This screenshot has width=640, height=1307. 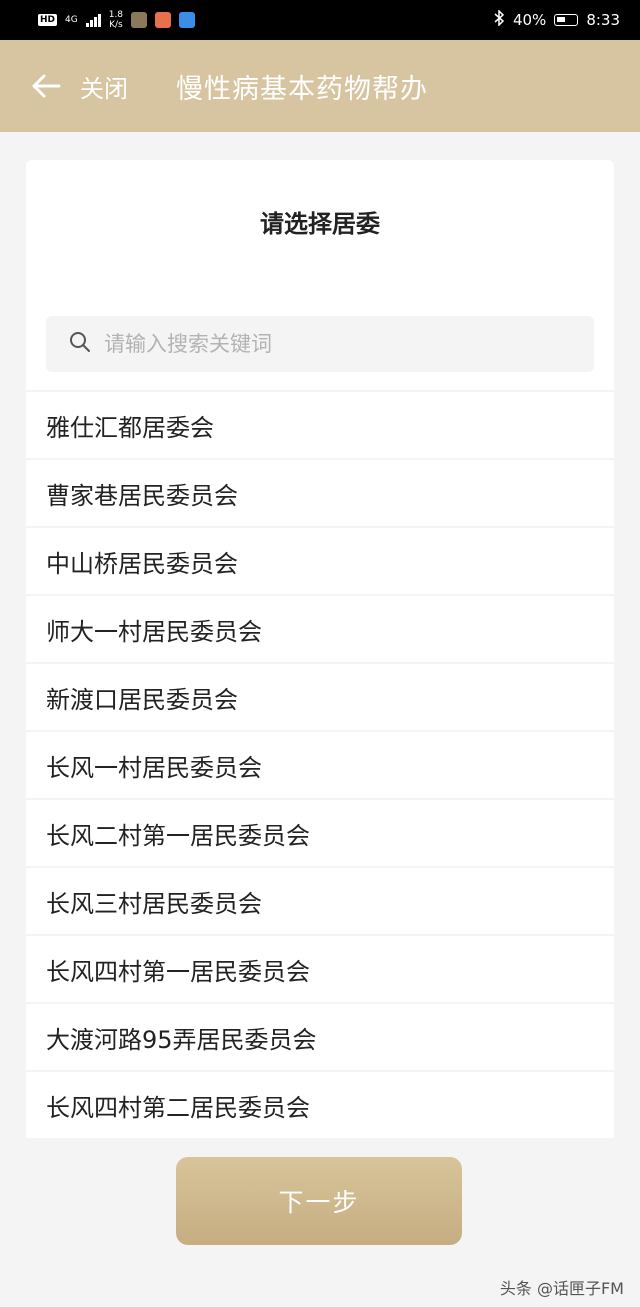 I want to click on list-item: 大渡河路95弄居民委员会, so click(x=320, y=1037).